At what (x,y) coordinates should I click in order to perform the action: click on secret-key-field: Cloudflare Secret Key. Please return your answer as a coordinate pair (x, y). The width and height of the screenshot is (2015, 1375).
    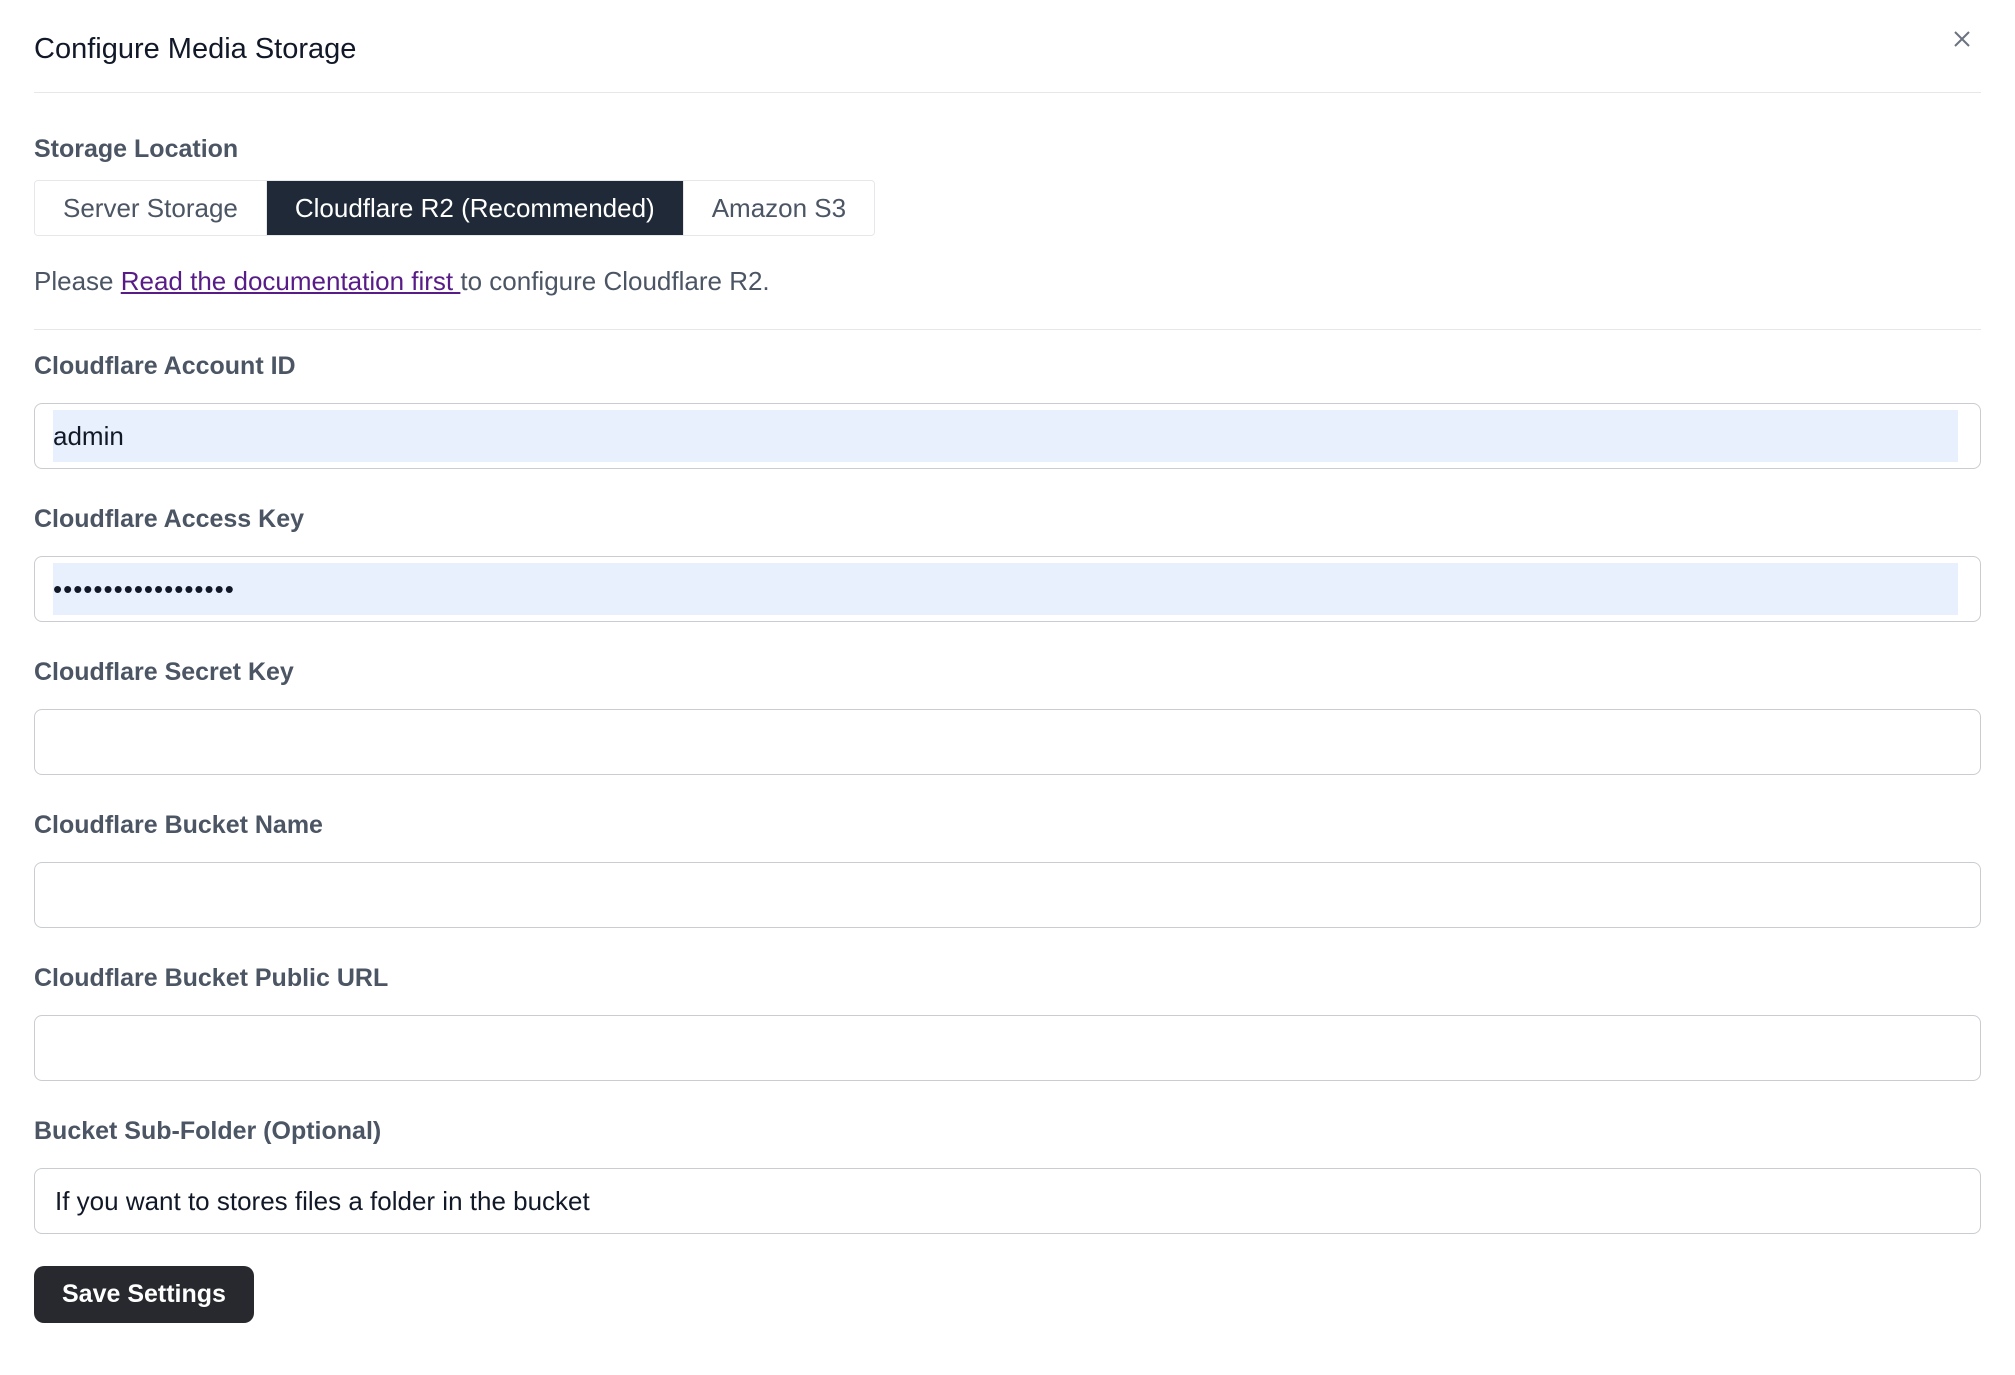
    Looking at the image, I should click on (1007, 715).